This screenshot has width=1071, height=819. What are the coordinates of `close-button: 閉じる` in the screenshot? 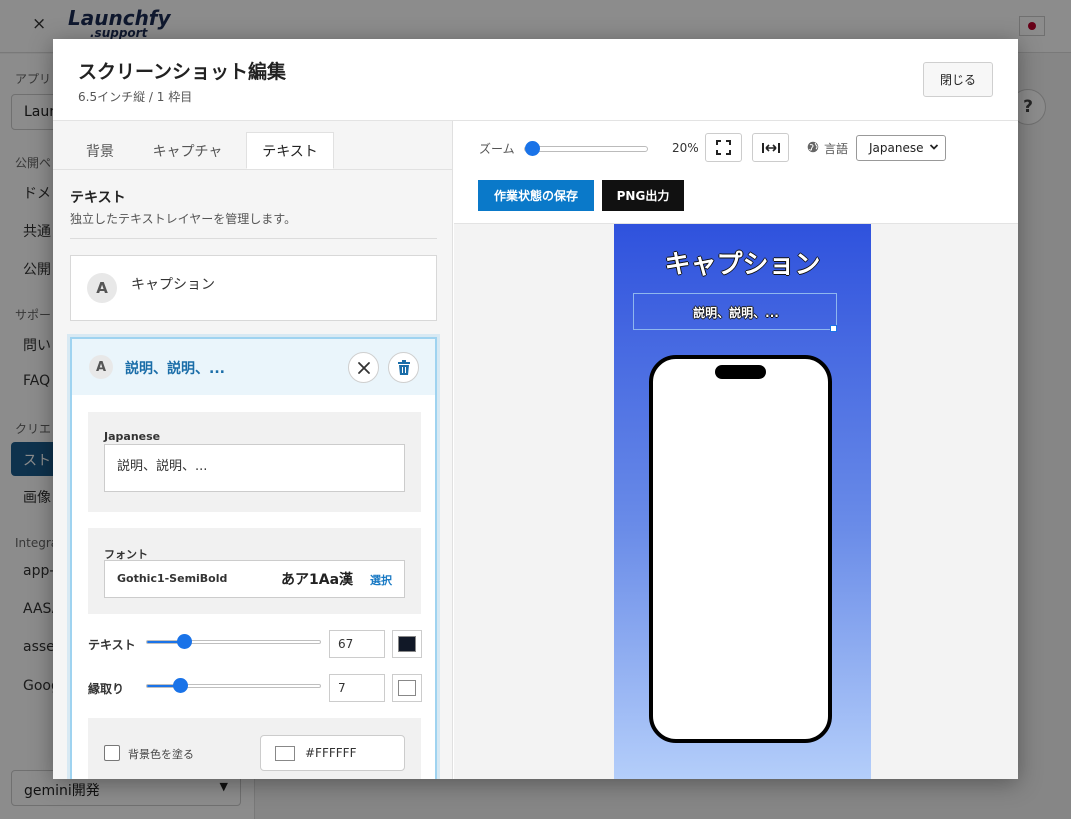 It's located at (958, 79).